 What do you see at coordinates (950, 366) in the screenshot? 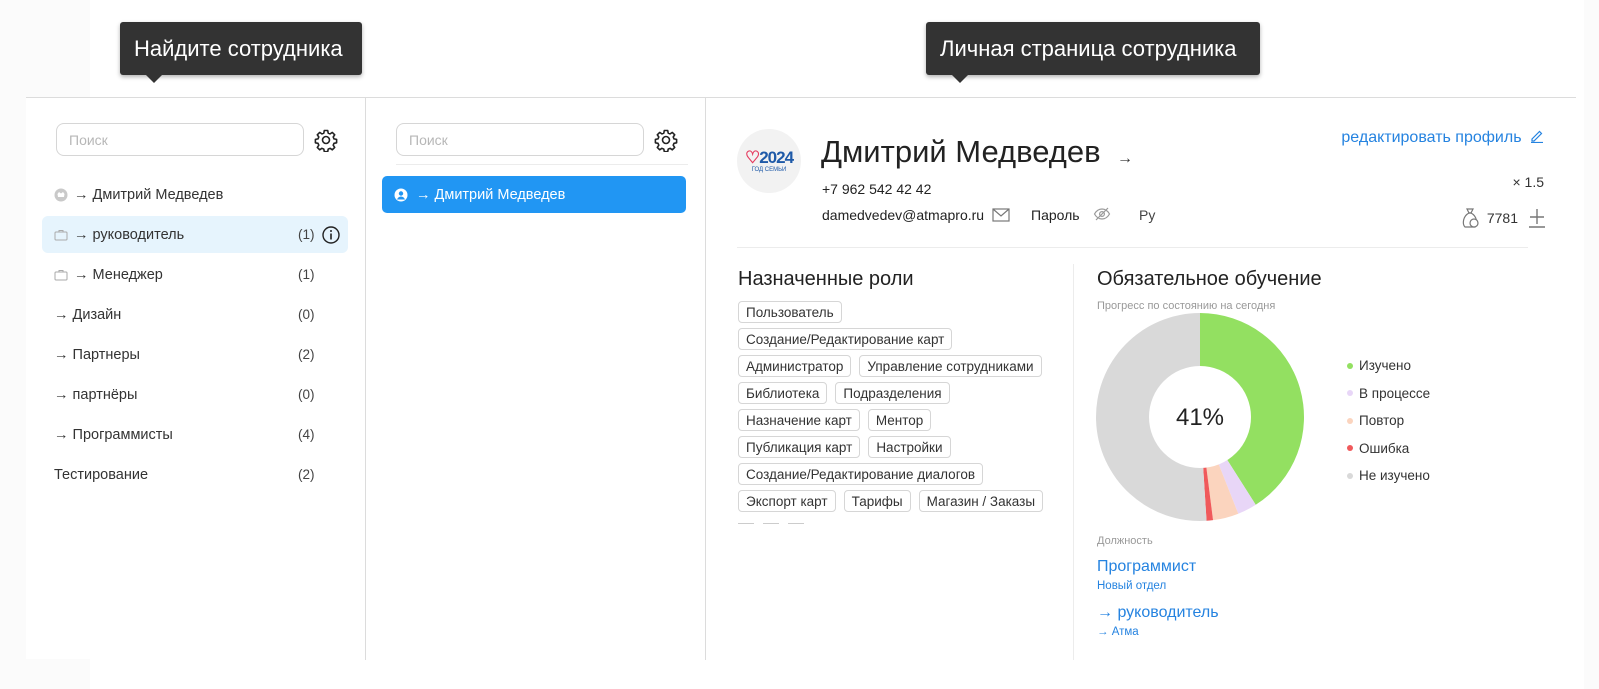
I see `role-chip: Управление сотрудниками` at bounding box center [950, 366].